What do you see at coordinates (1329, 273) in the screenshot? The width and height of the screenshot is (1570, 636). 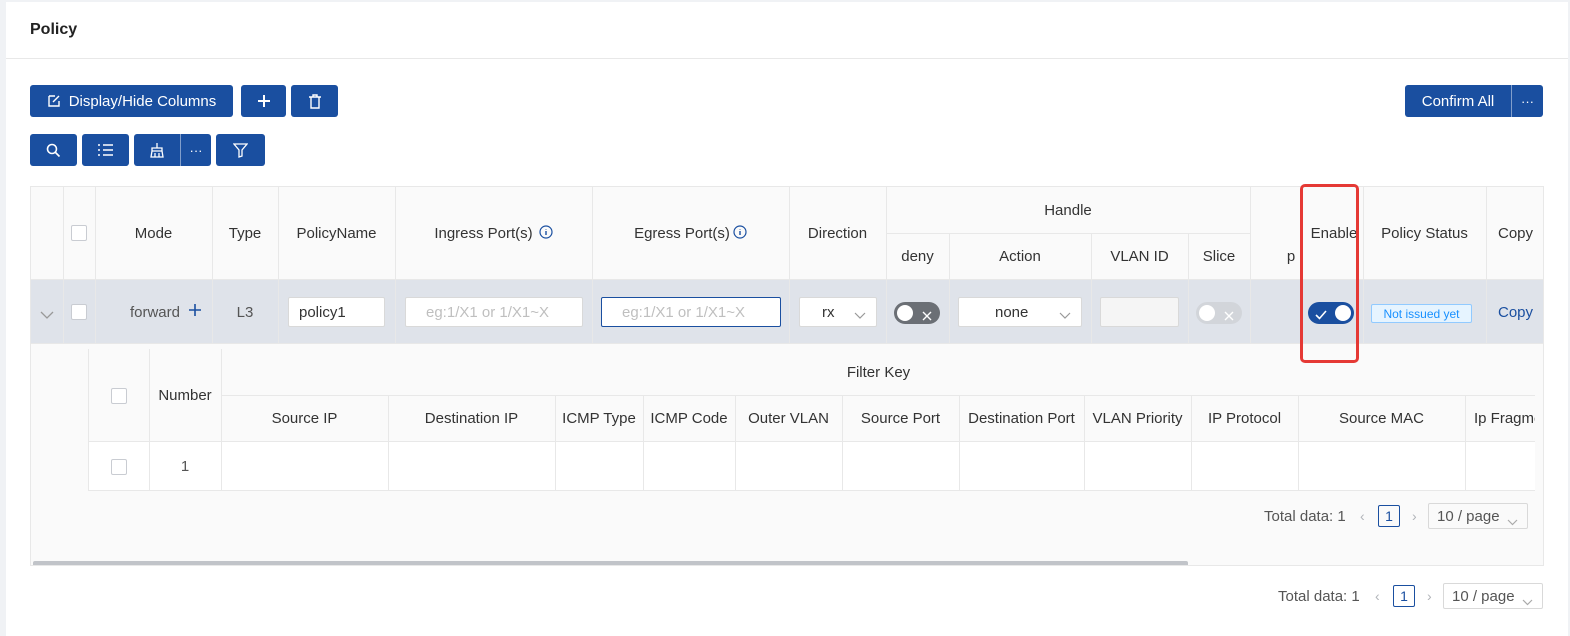 I see `enable-column-highlight` at bounding box center [1329, 273].